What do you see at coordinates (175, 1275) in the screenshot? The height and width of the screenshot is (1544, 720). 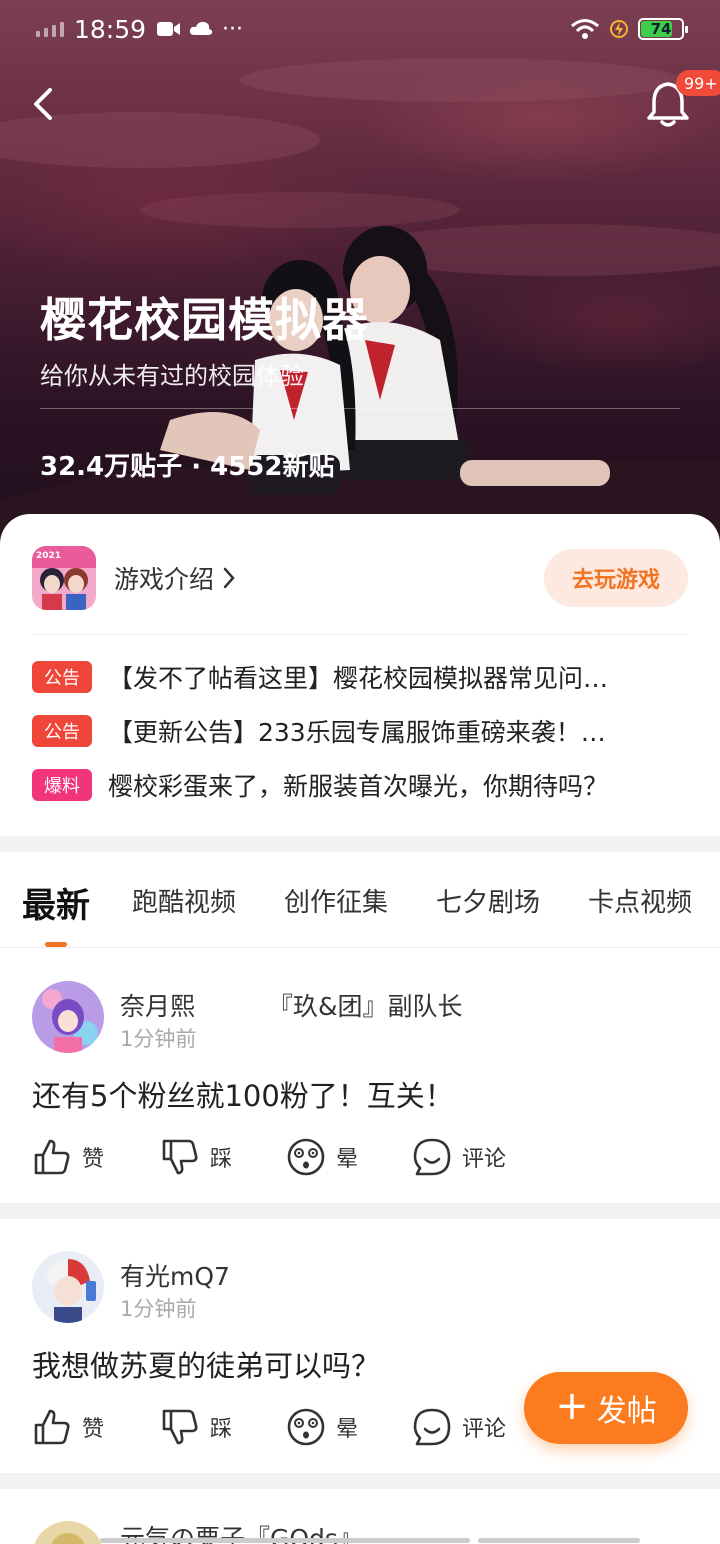 I see `post-author: 有光mQ7` at bounding box center [175, 1275].